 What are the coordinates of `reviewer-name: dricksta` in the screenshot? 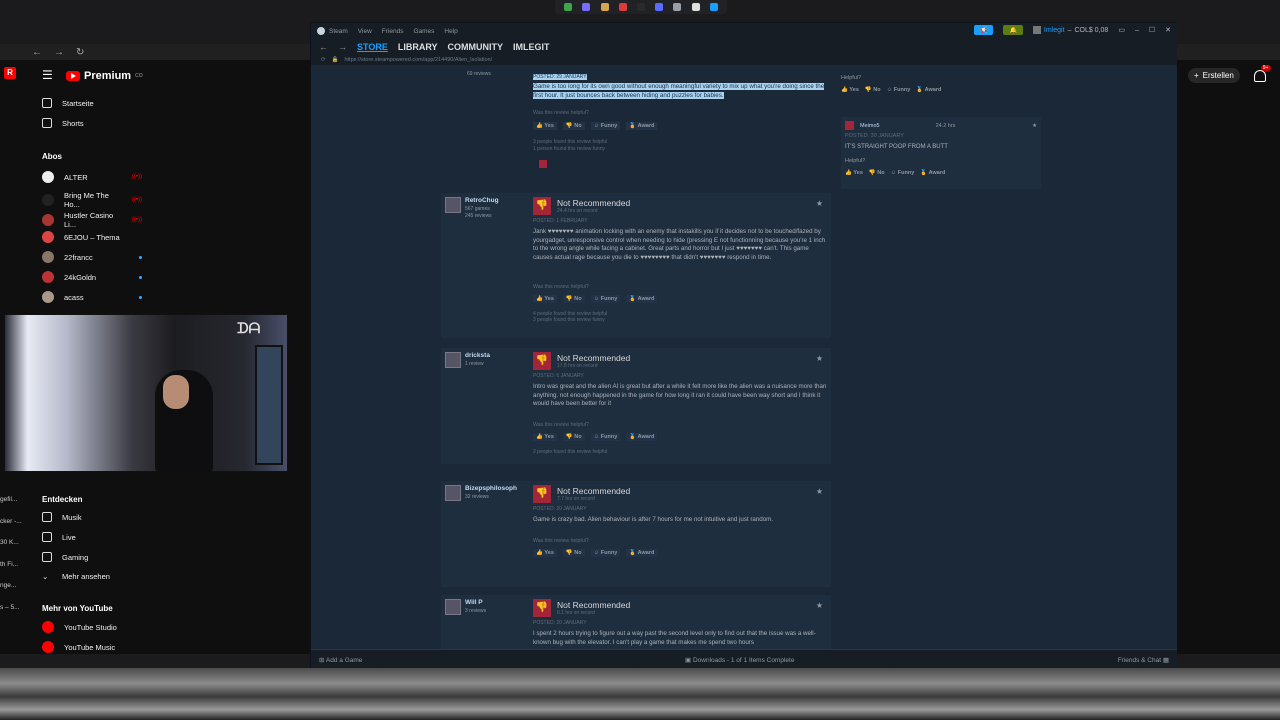 It's located at (477, 355).